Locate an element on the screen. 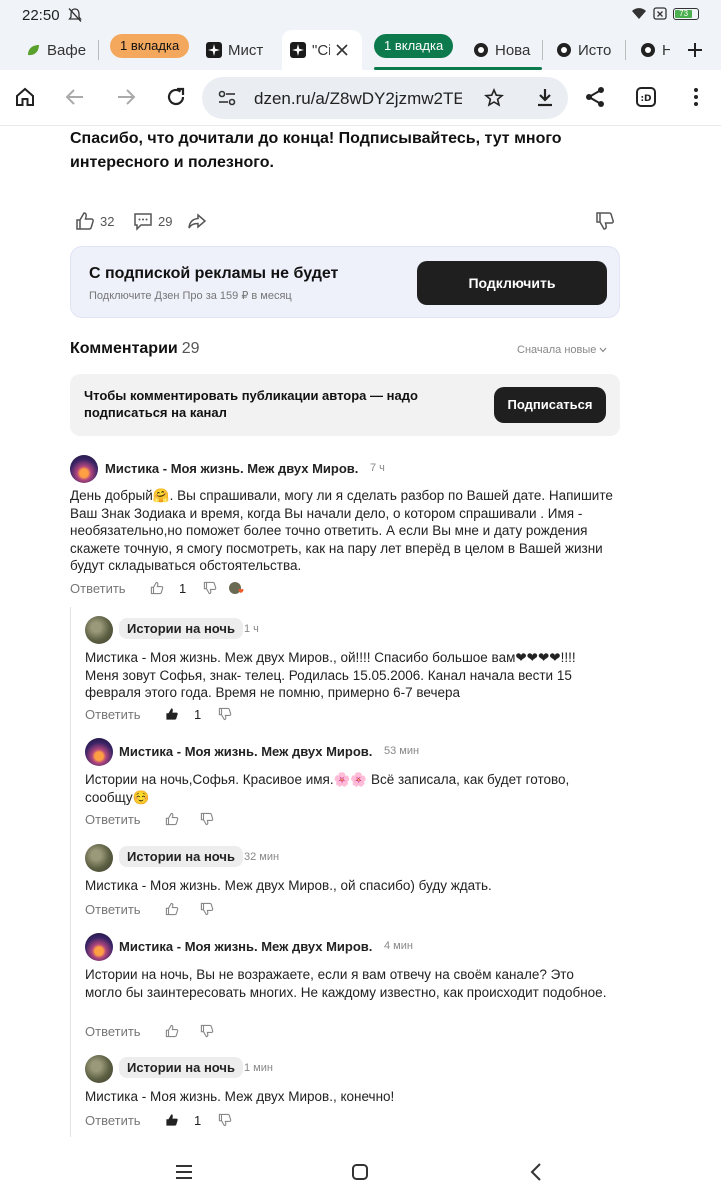 The image size is (721, 1200). home-icon is located at coordinates (25, 96).